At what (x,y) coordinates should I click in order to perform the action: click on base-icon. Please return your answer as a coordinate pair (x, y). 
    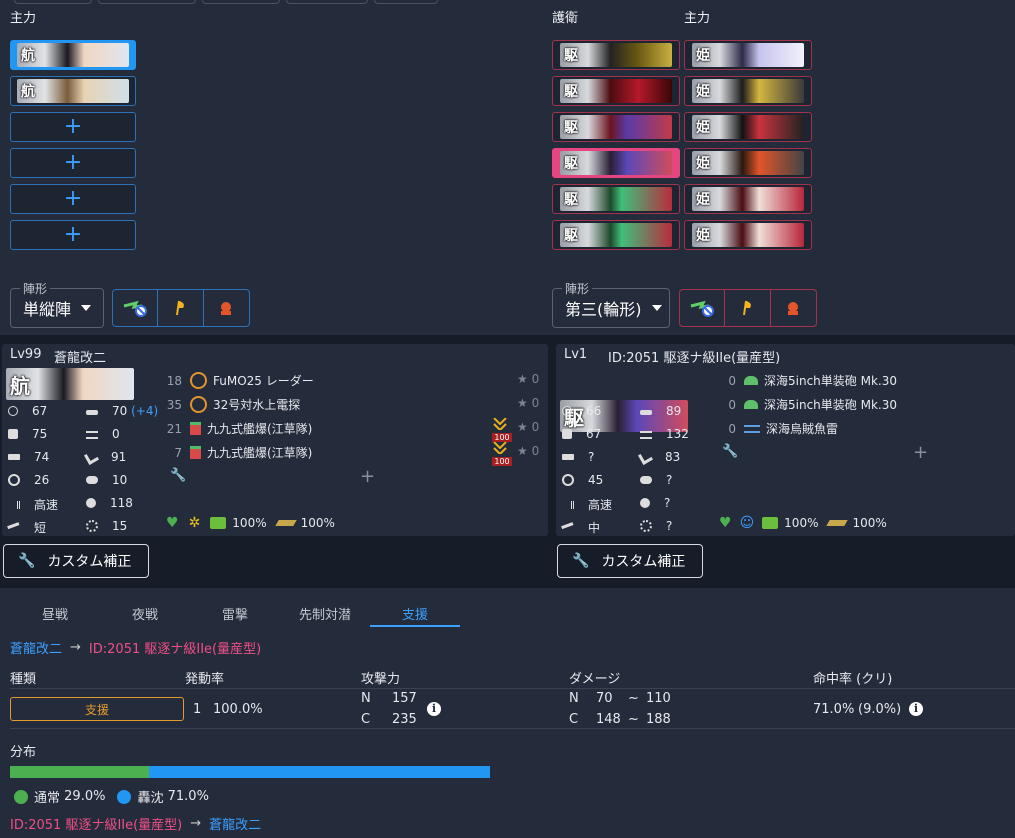
    Looking at the image, I should click on (793, 308).